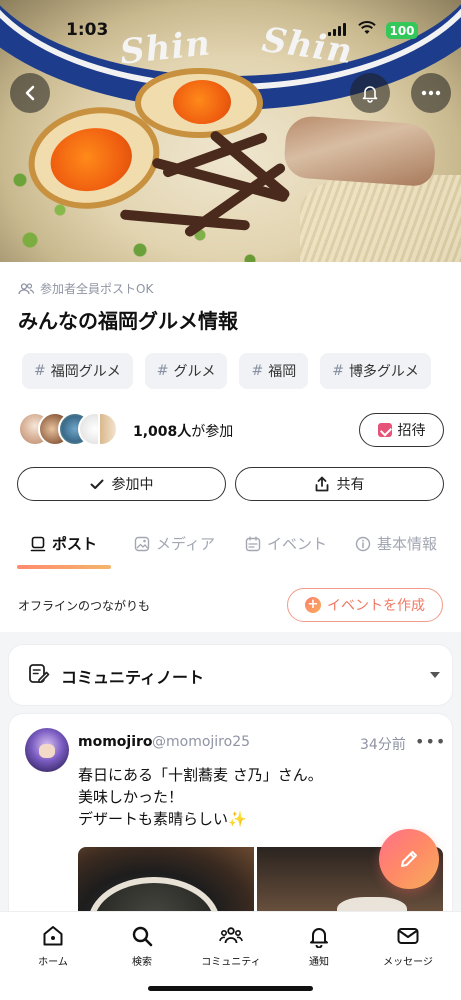 The image size is (461, 1000). What do you see at coordinates (402, 30) in the screenshot?
I see `battery-indicator: 100` at bounding box center [402, 30].